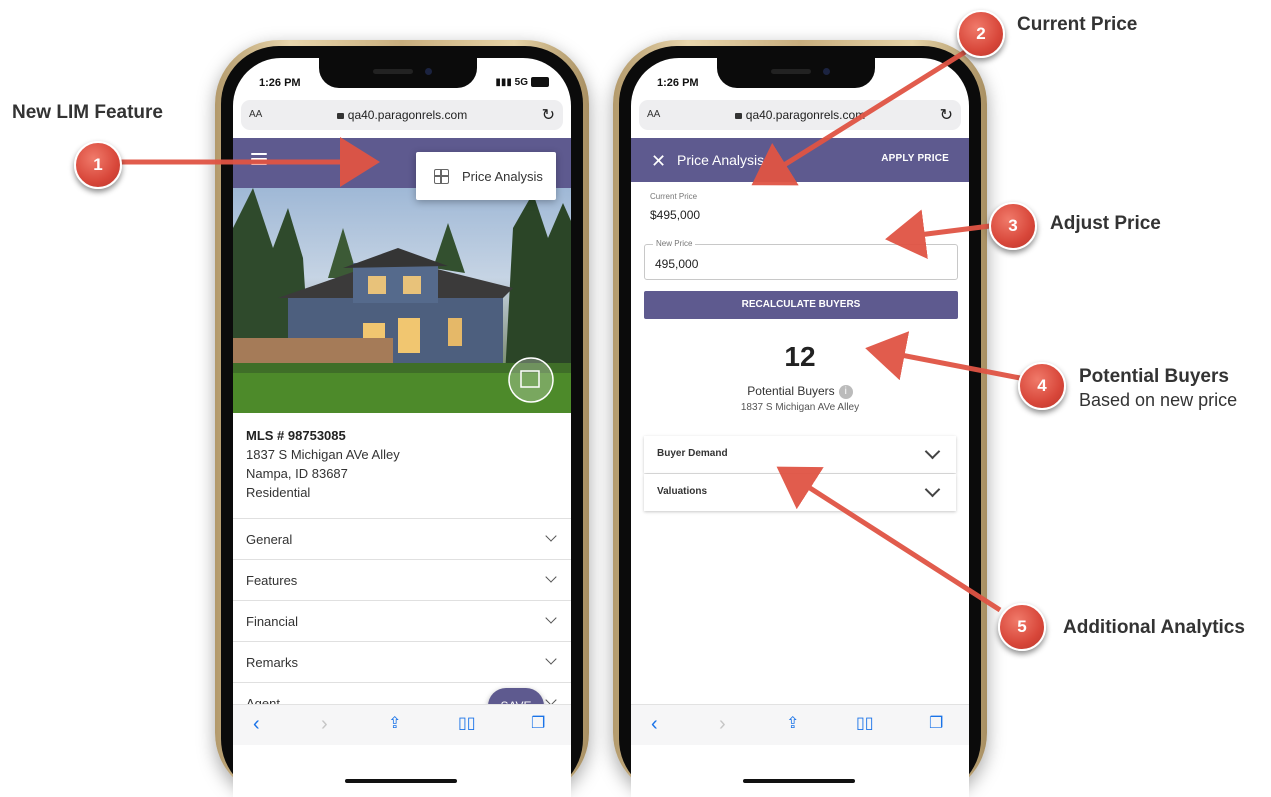 This screenshot has height=797, width=1271. I want to click on annotation-badge-5: 5, so click(1022, 627).